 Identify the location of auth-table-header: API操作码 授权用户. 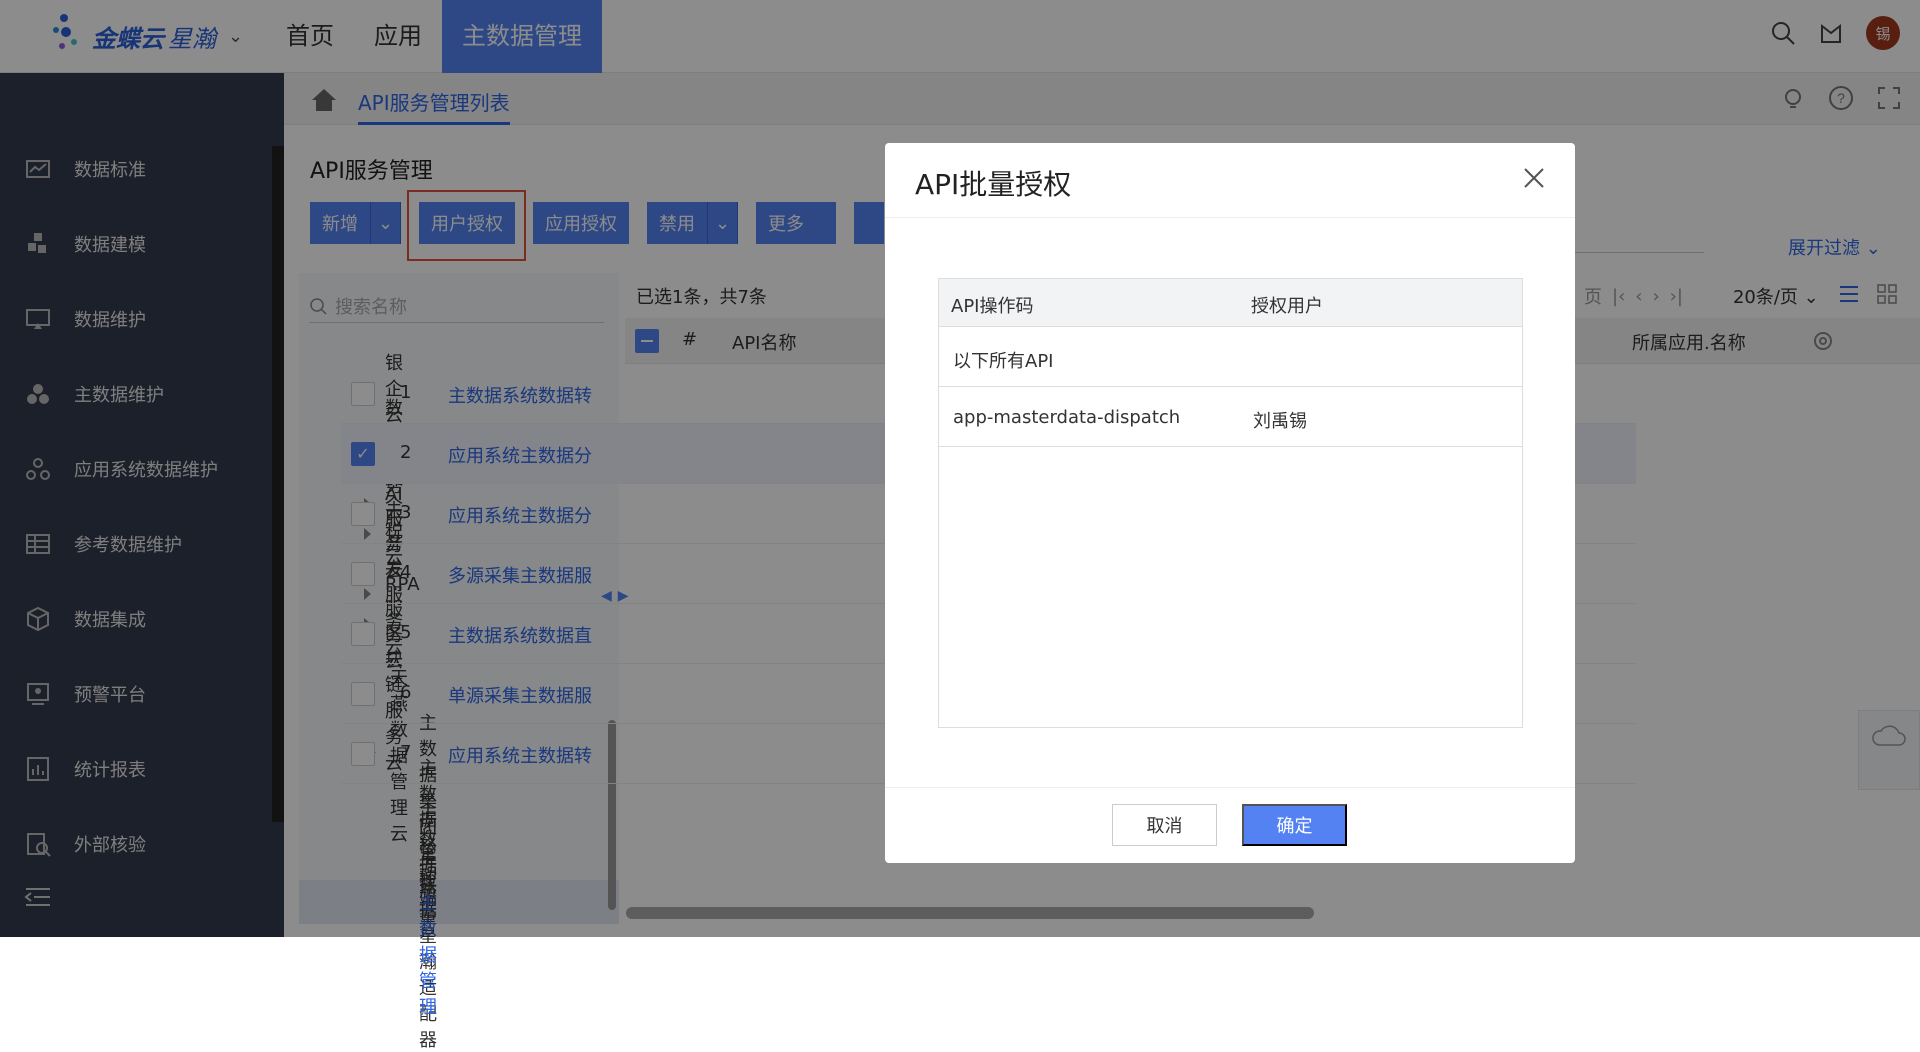
(1230, 303).